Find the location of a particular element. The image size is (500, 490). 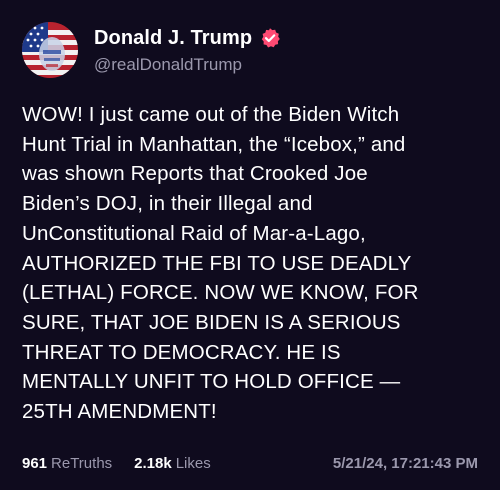

post-timestamp: 5/21/24, 17:21:43 PM is located at coordinates (405, 463).